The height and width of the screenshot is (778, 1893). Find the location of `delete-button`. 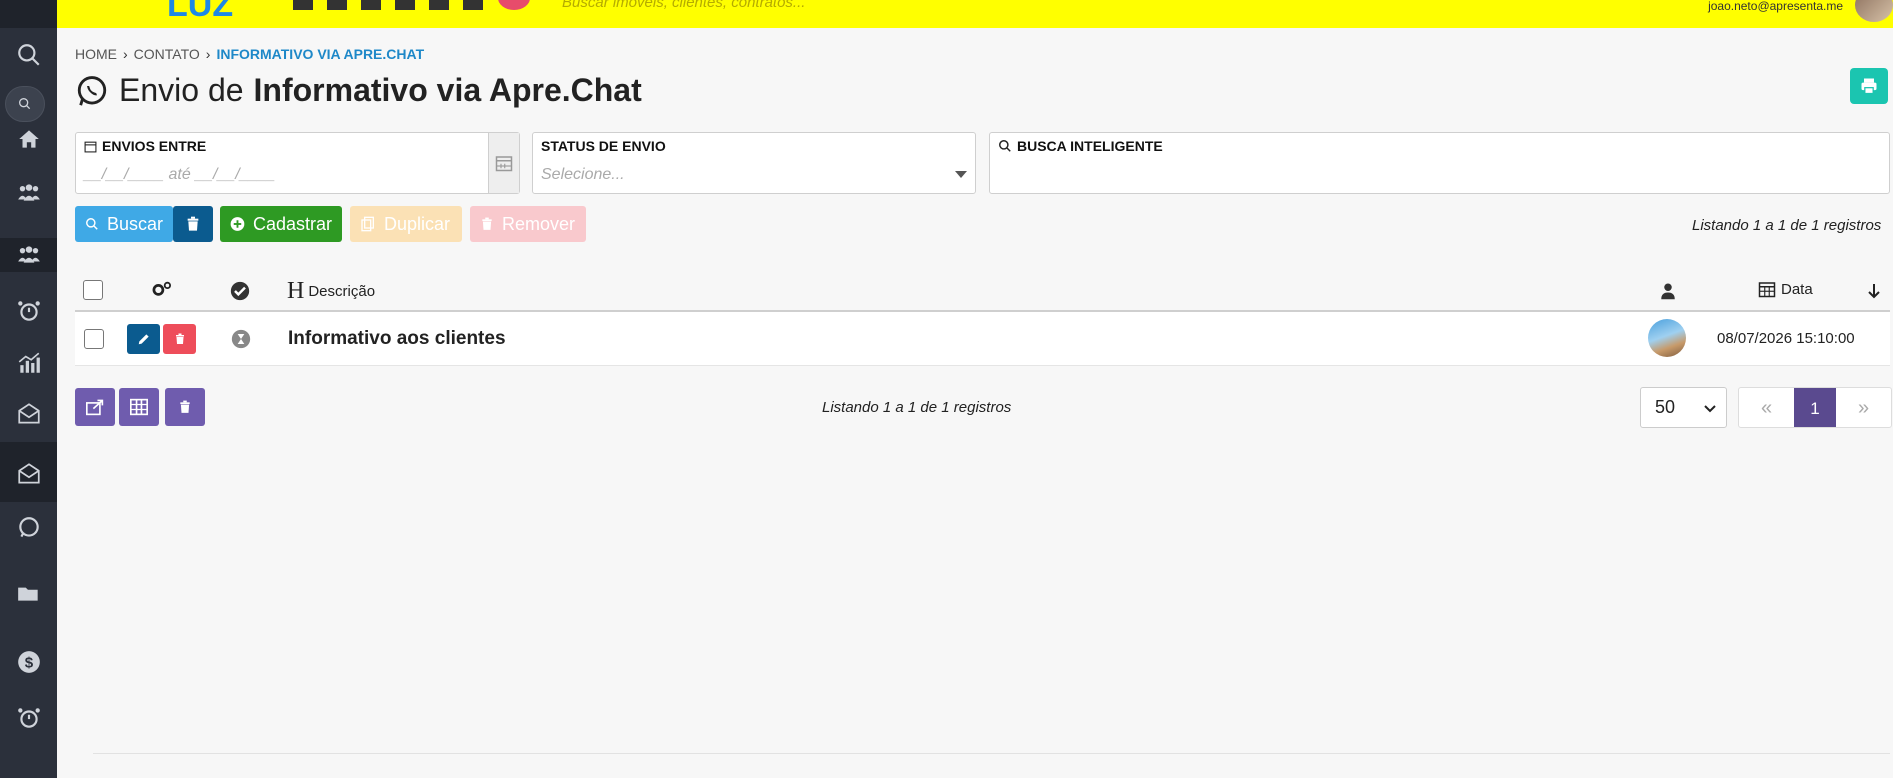

delete-button is located at coordinates (179, 339).